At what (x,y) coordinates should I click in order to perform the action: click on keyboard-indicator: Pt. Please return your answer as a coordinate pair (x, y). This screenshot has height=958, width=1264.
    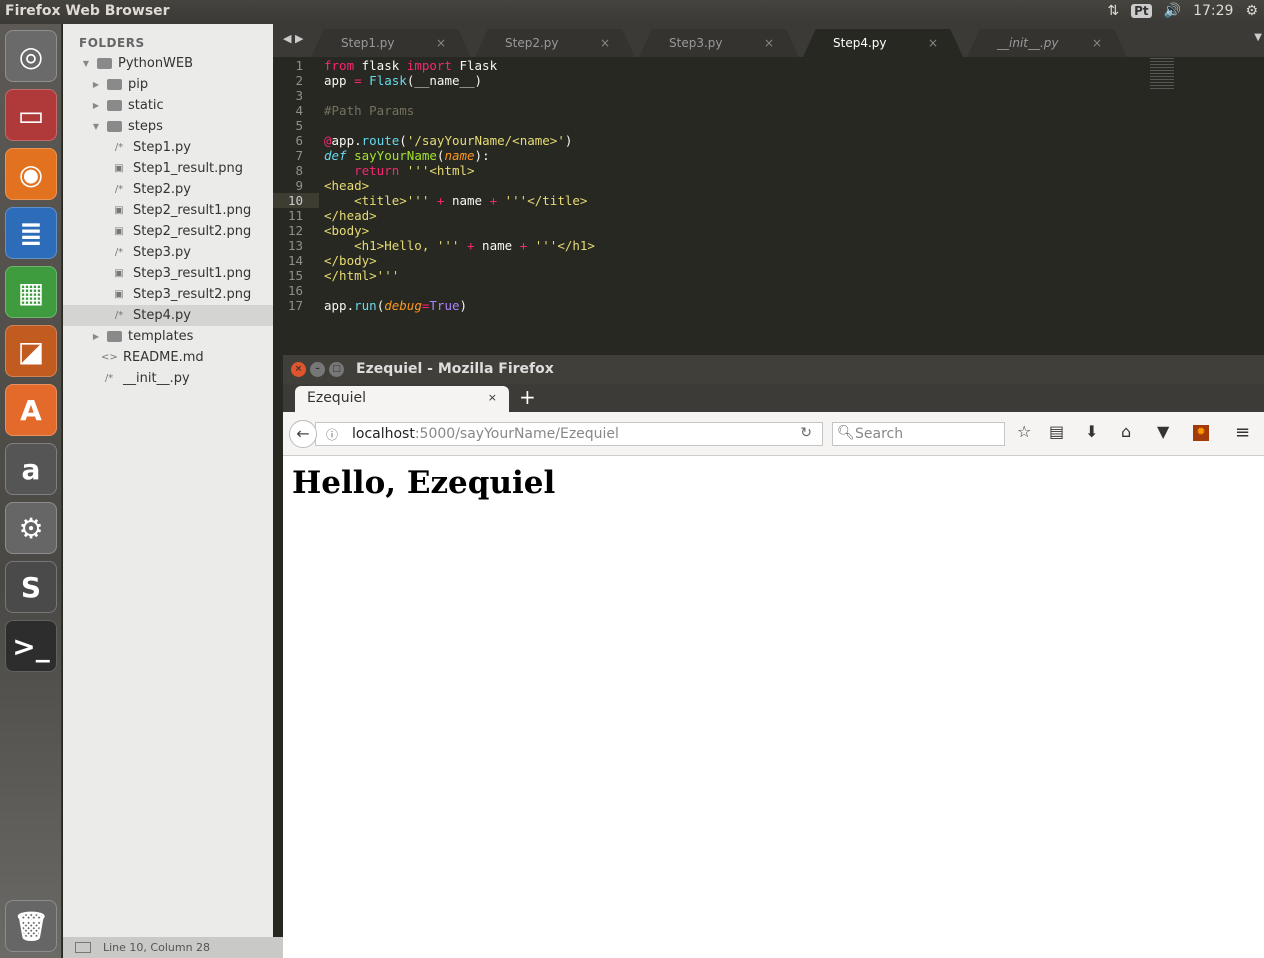
    Looking at the image, I should click on (1141, 11).